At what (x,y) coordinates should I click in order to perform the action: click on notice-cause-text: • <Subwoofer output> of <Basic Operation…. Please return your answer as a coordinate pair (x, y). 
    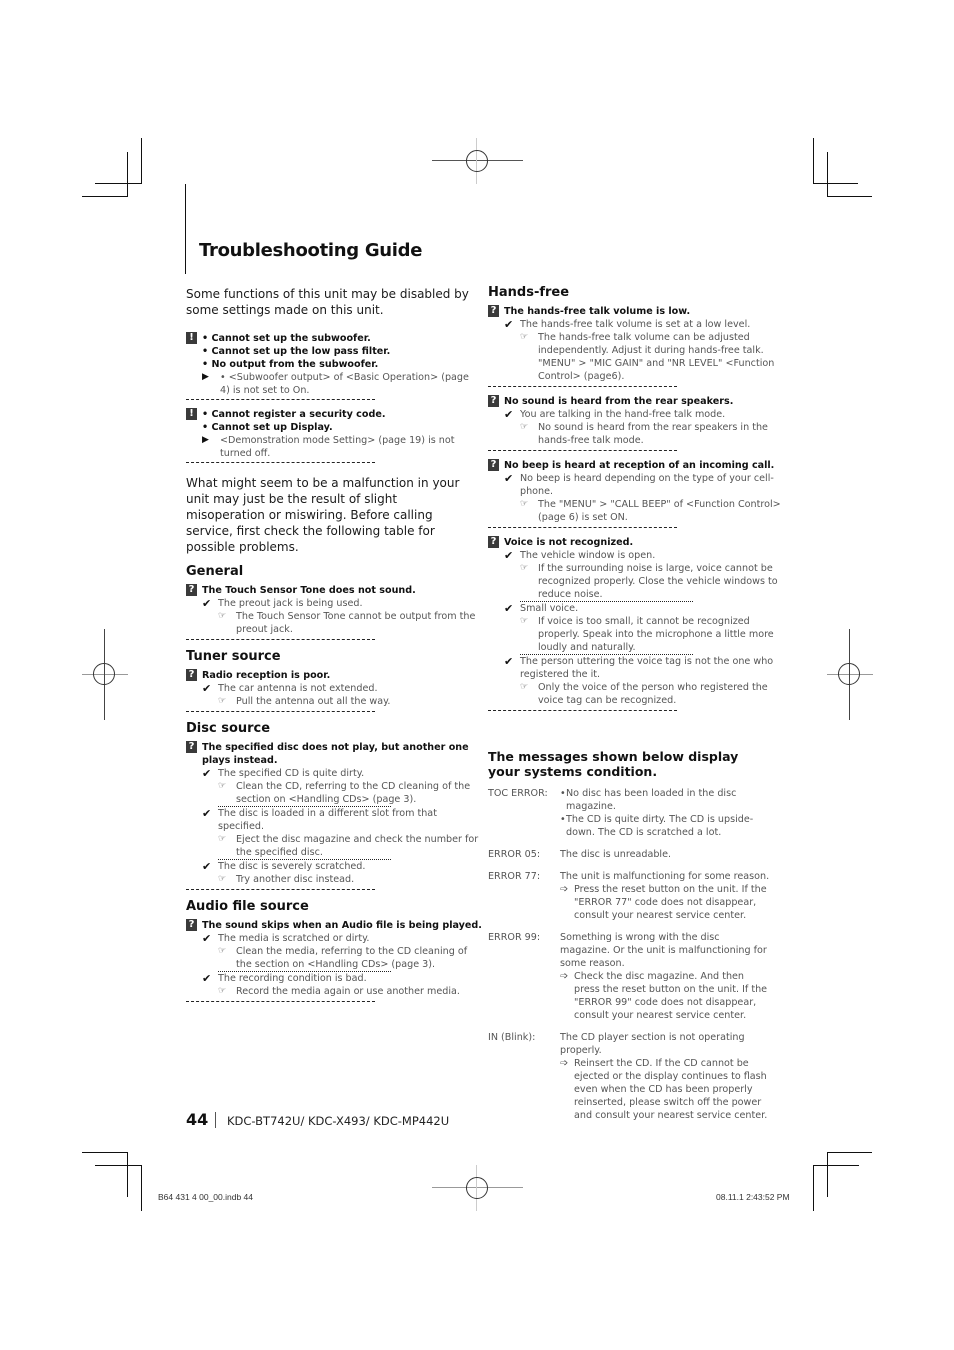
    Looking at the image, I should click on (344, 384).